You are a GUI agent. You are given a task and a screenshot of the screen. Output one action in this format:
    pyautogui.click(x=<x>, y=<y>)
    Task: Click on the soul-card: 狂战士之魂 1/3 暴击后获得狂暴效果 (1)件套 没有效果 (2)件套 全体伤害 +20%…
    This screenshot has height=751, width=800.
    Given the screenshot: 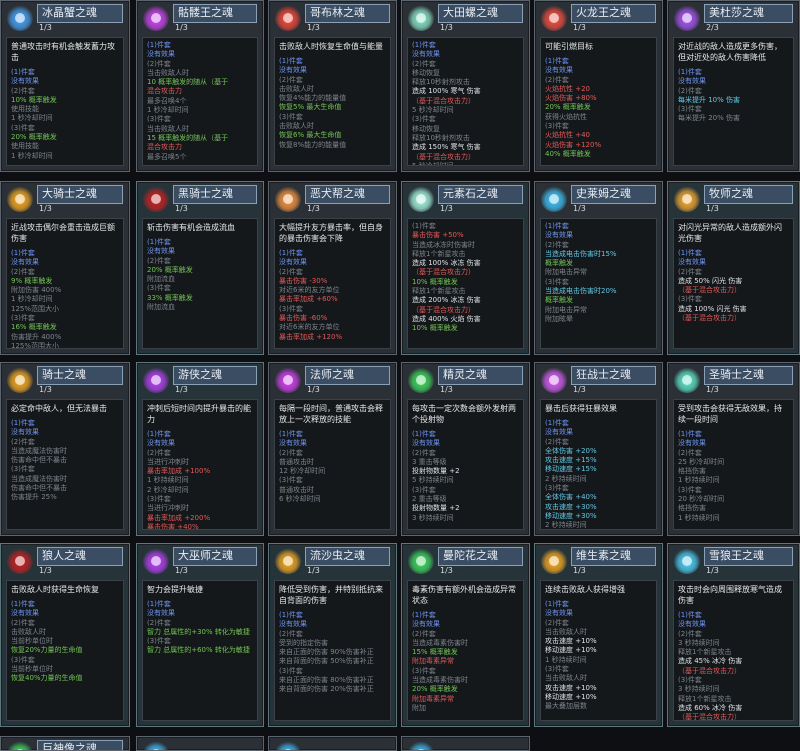 What is the action you would take?
    pyautogui.click(x=598, y=449)
    